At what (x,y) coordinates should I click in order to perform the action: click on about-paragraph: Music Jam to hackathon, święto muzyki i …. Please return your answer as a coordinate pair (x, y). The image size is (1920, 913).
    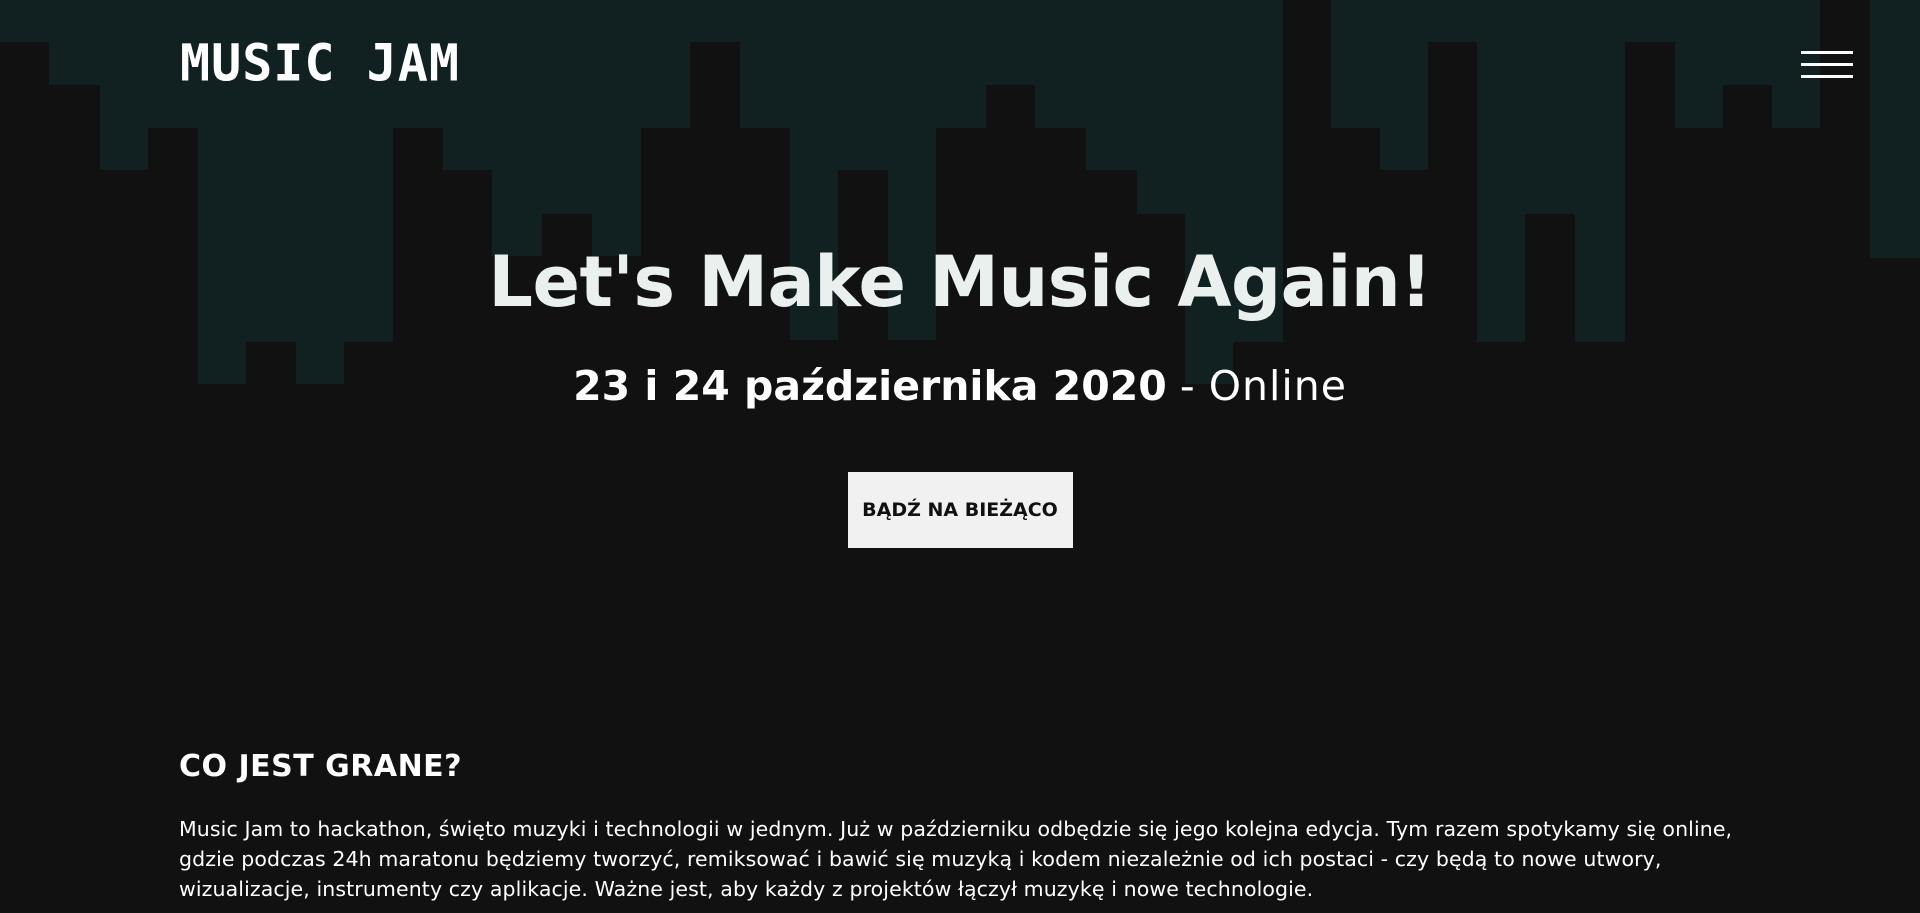
    Looking at the image, I should click on (956, 859).